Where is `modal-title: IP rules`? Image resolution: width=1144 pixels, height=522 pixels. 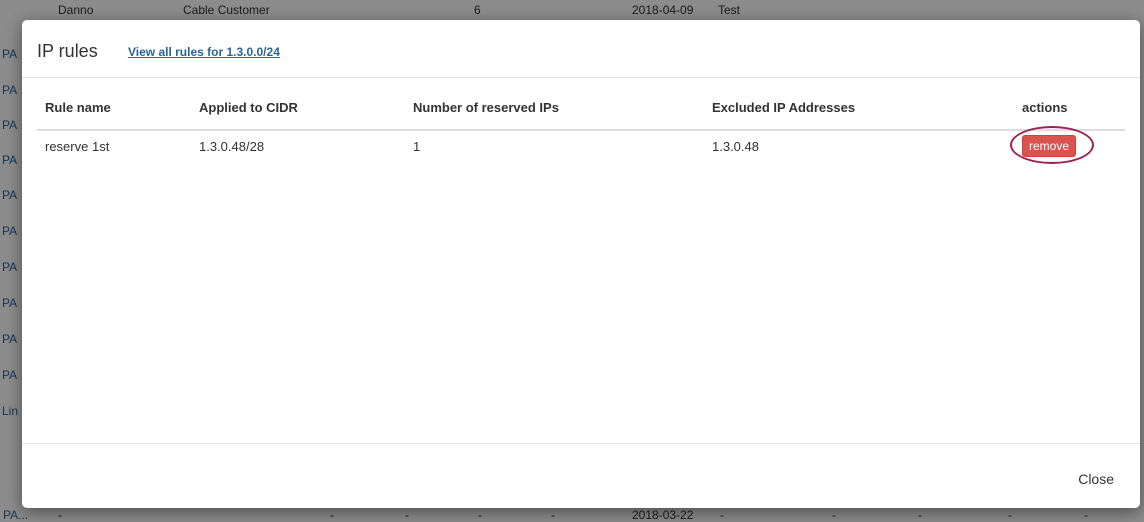 modal-title: IP rules is located at coordinates (67, 51).